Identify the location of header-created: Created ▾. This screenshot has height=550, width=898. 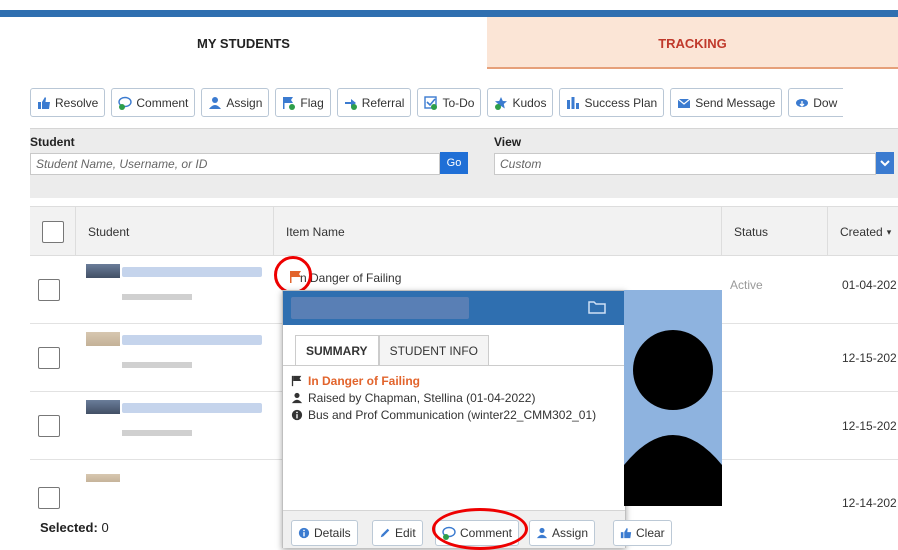
(863, 232).